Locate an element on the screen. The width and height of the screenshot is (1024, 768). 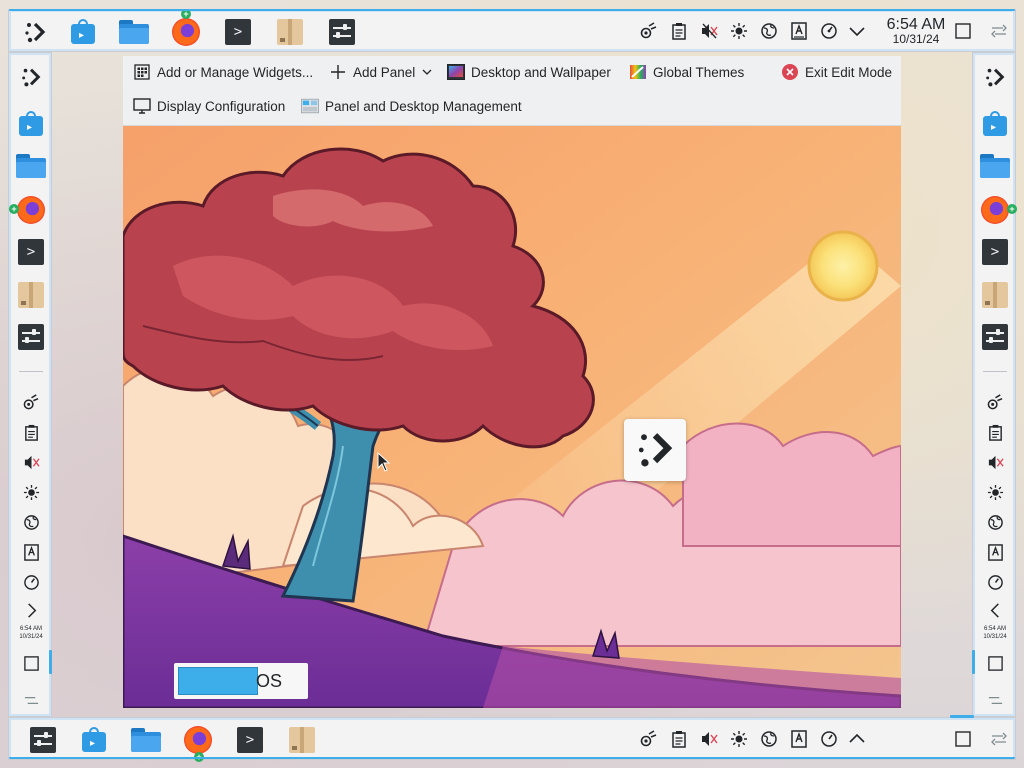
digital-clock: 6:54 AM 10/31/24 is located at coordinates (916, 31).